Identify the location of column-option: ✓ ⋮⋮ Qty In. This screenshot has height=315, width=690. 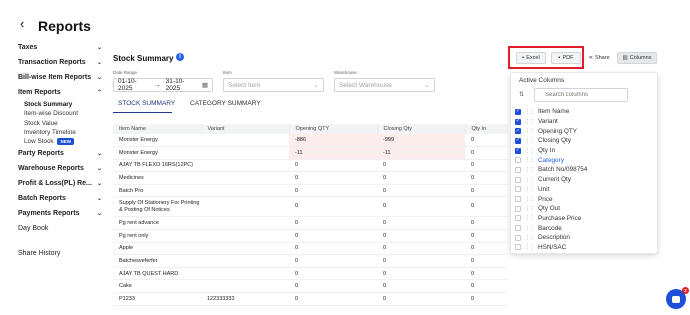
(585, 151).